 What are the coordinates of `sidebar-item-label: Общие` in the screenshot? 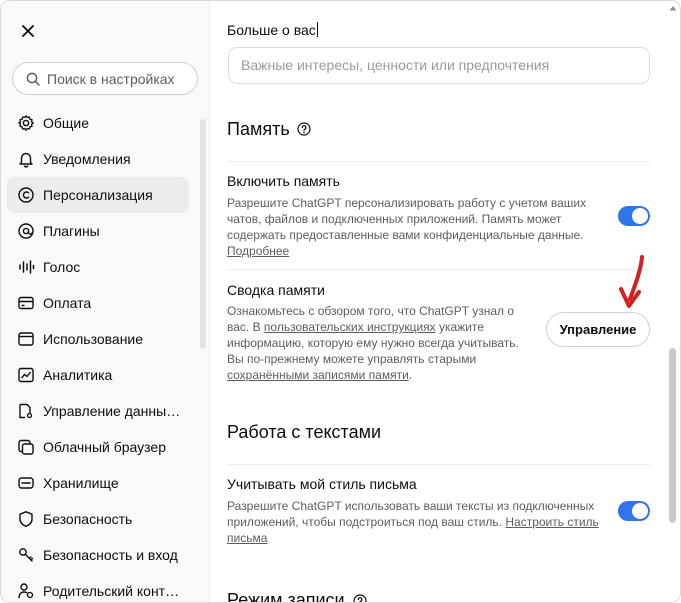 It's located at (66, 123).